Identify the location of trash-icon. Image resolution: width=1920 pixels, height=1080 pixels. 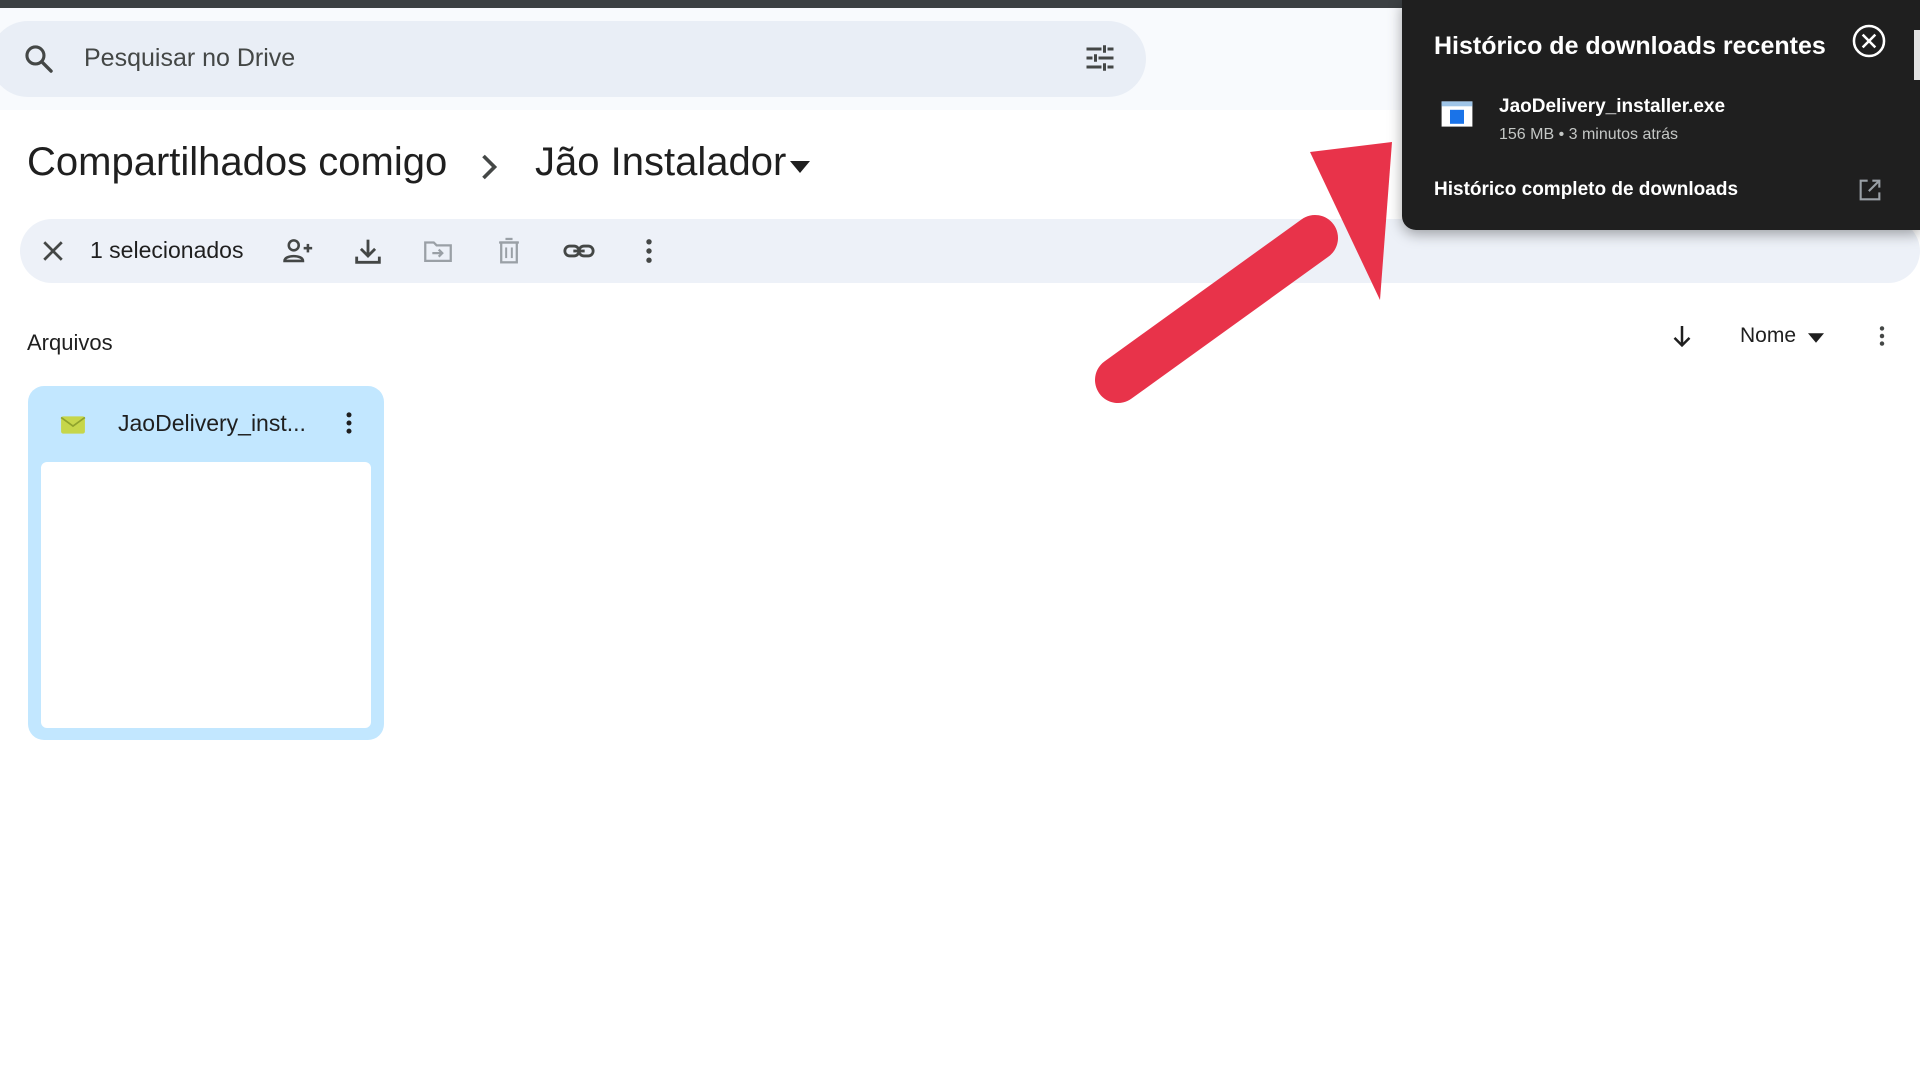
(509, 251).